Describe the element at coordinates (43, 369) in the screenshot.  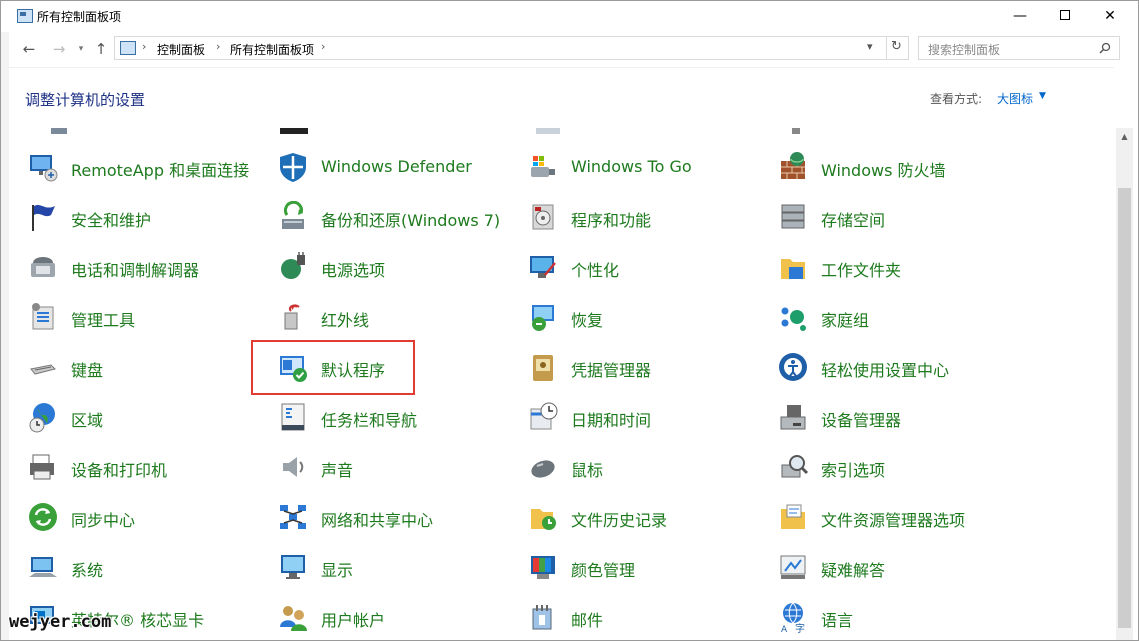
I see `keyboard-icon` at that location.